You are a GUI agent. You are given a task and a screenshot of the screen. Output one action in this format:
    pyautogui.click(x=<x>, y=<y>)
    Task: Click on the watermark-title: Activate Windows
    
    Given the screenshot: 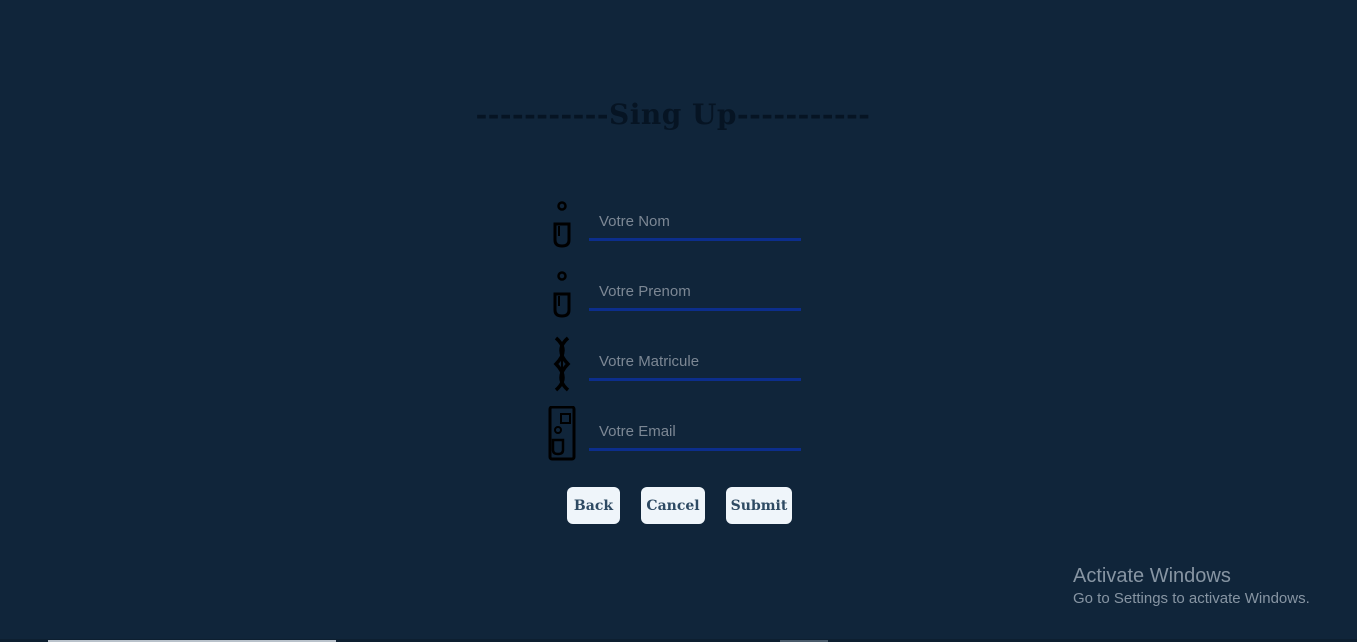 What is the action you would take?
    pyautogui.click(x=1152, y=576)
    